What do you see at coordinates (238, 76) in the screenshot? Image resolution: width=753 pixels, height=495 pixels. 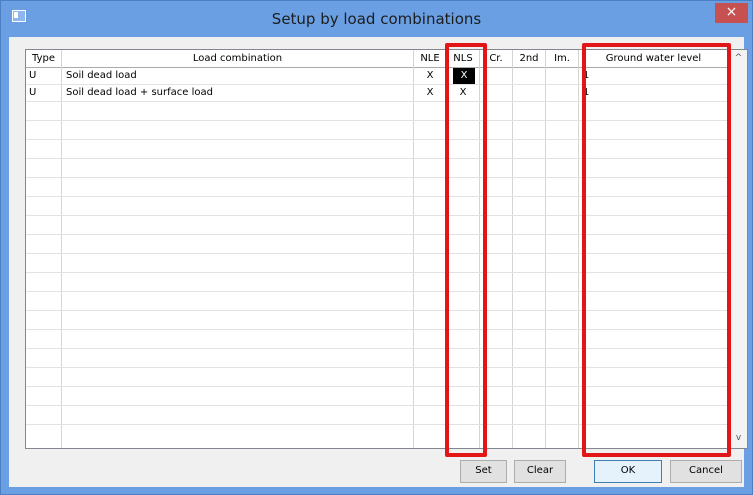 I see `table-cell-load-combination: Soil dead load` at bounding box center [238, 76].